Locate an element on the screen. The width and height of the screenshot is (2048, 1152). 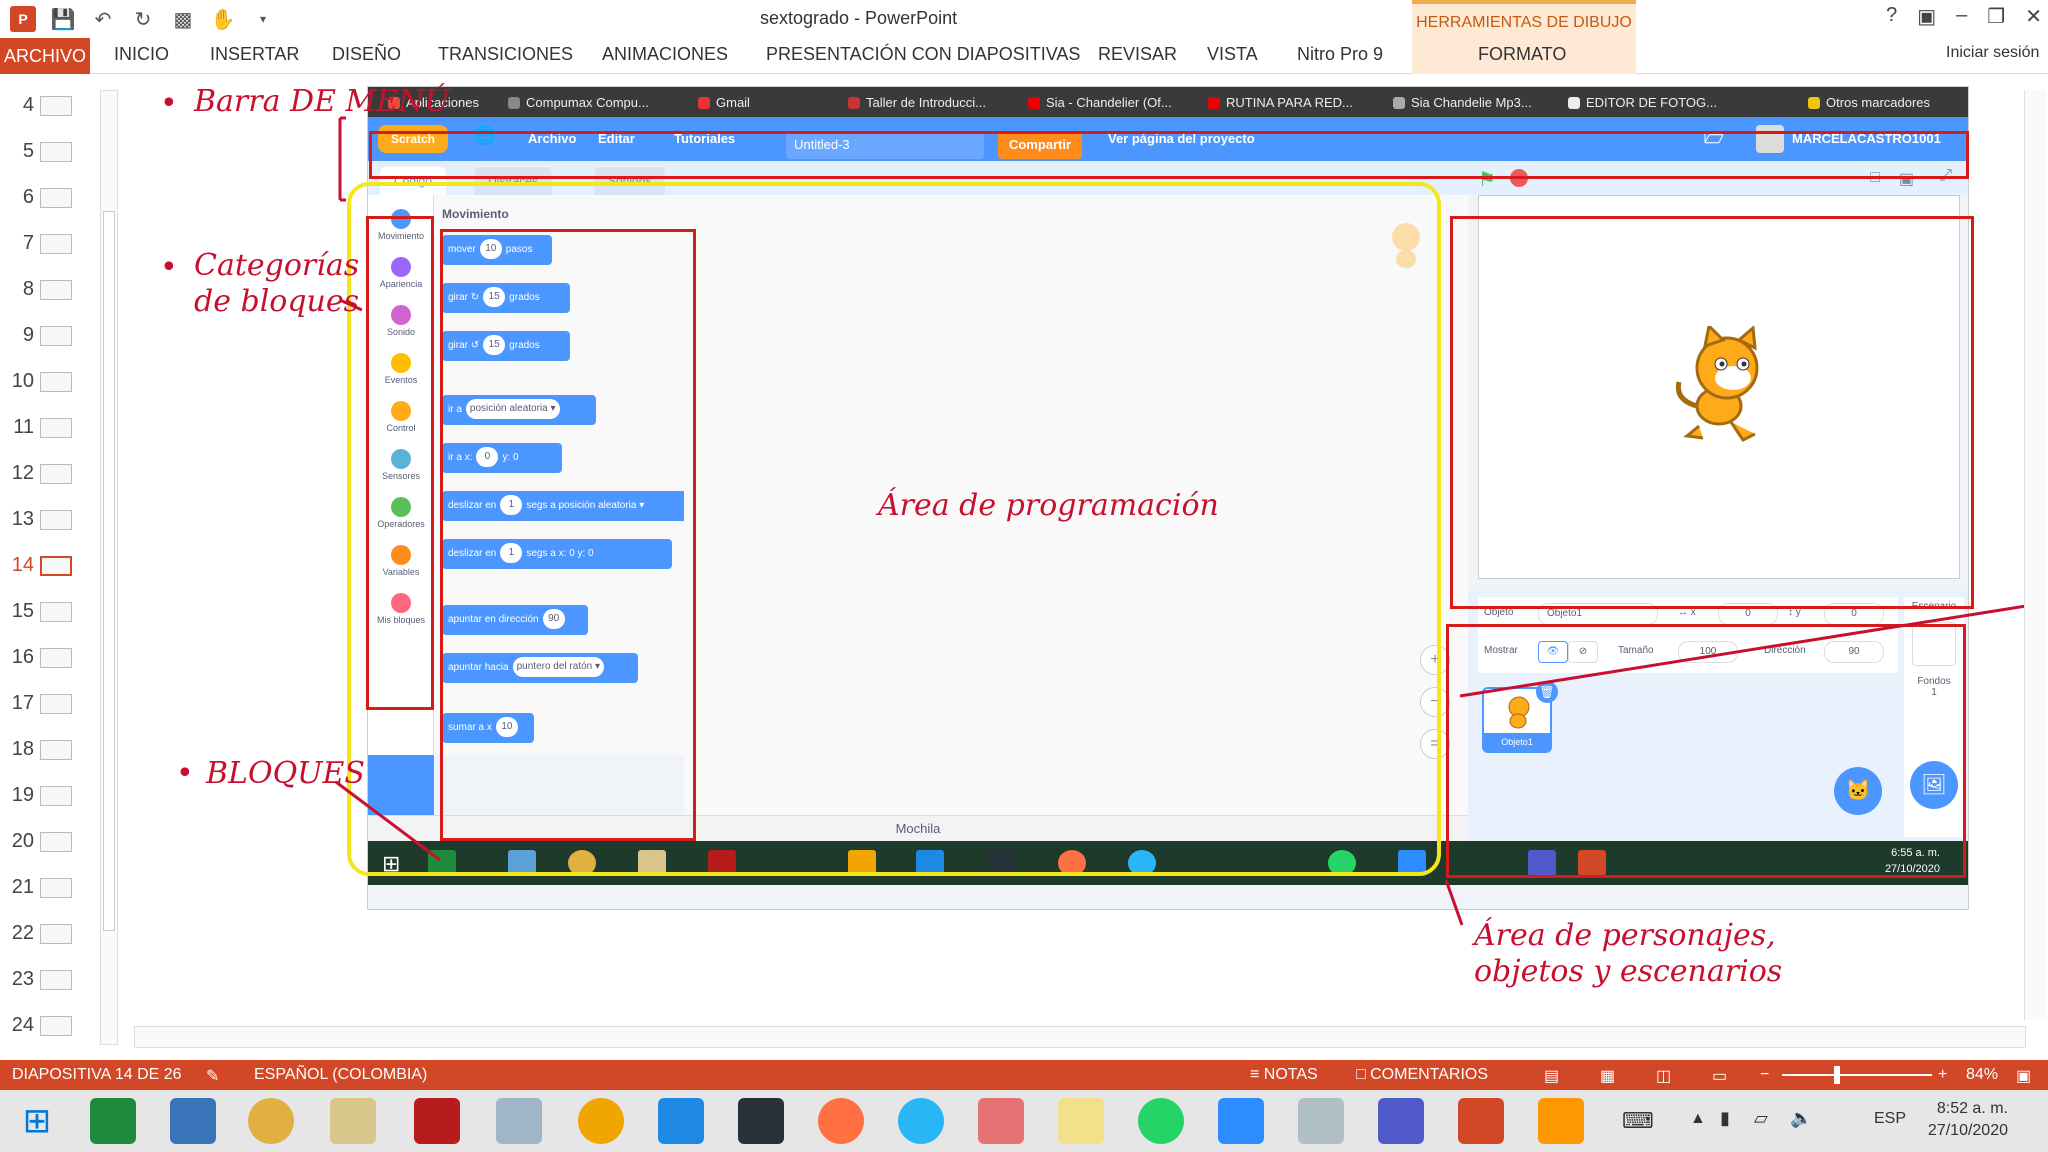
start-icon: ⊞ is located at coordinates (37, 1121).